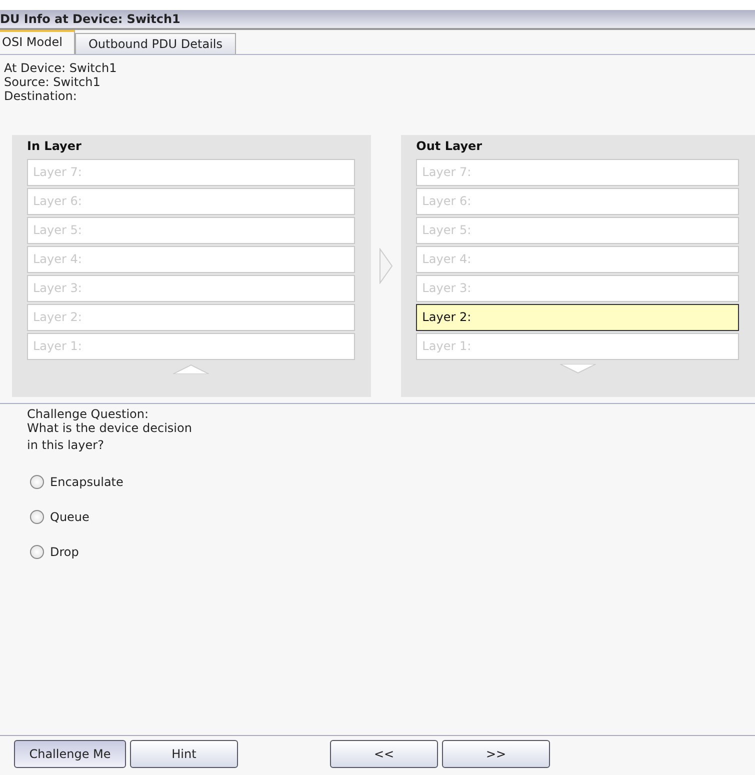 This screenshot has height=775, width=755. Describe the element at coordinates (61, 68) in the screenshot. I see `info-text: At Device: Switch1` at that location.